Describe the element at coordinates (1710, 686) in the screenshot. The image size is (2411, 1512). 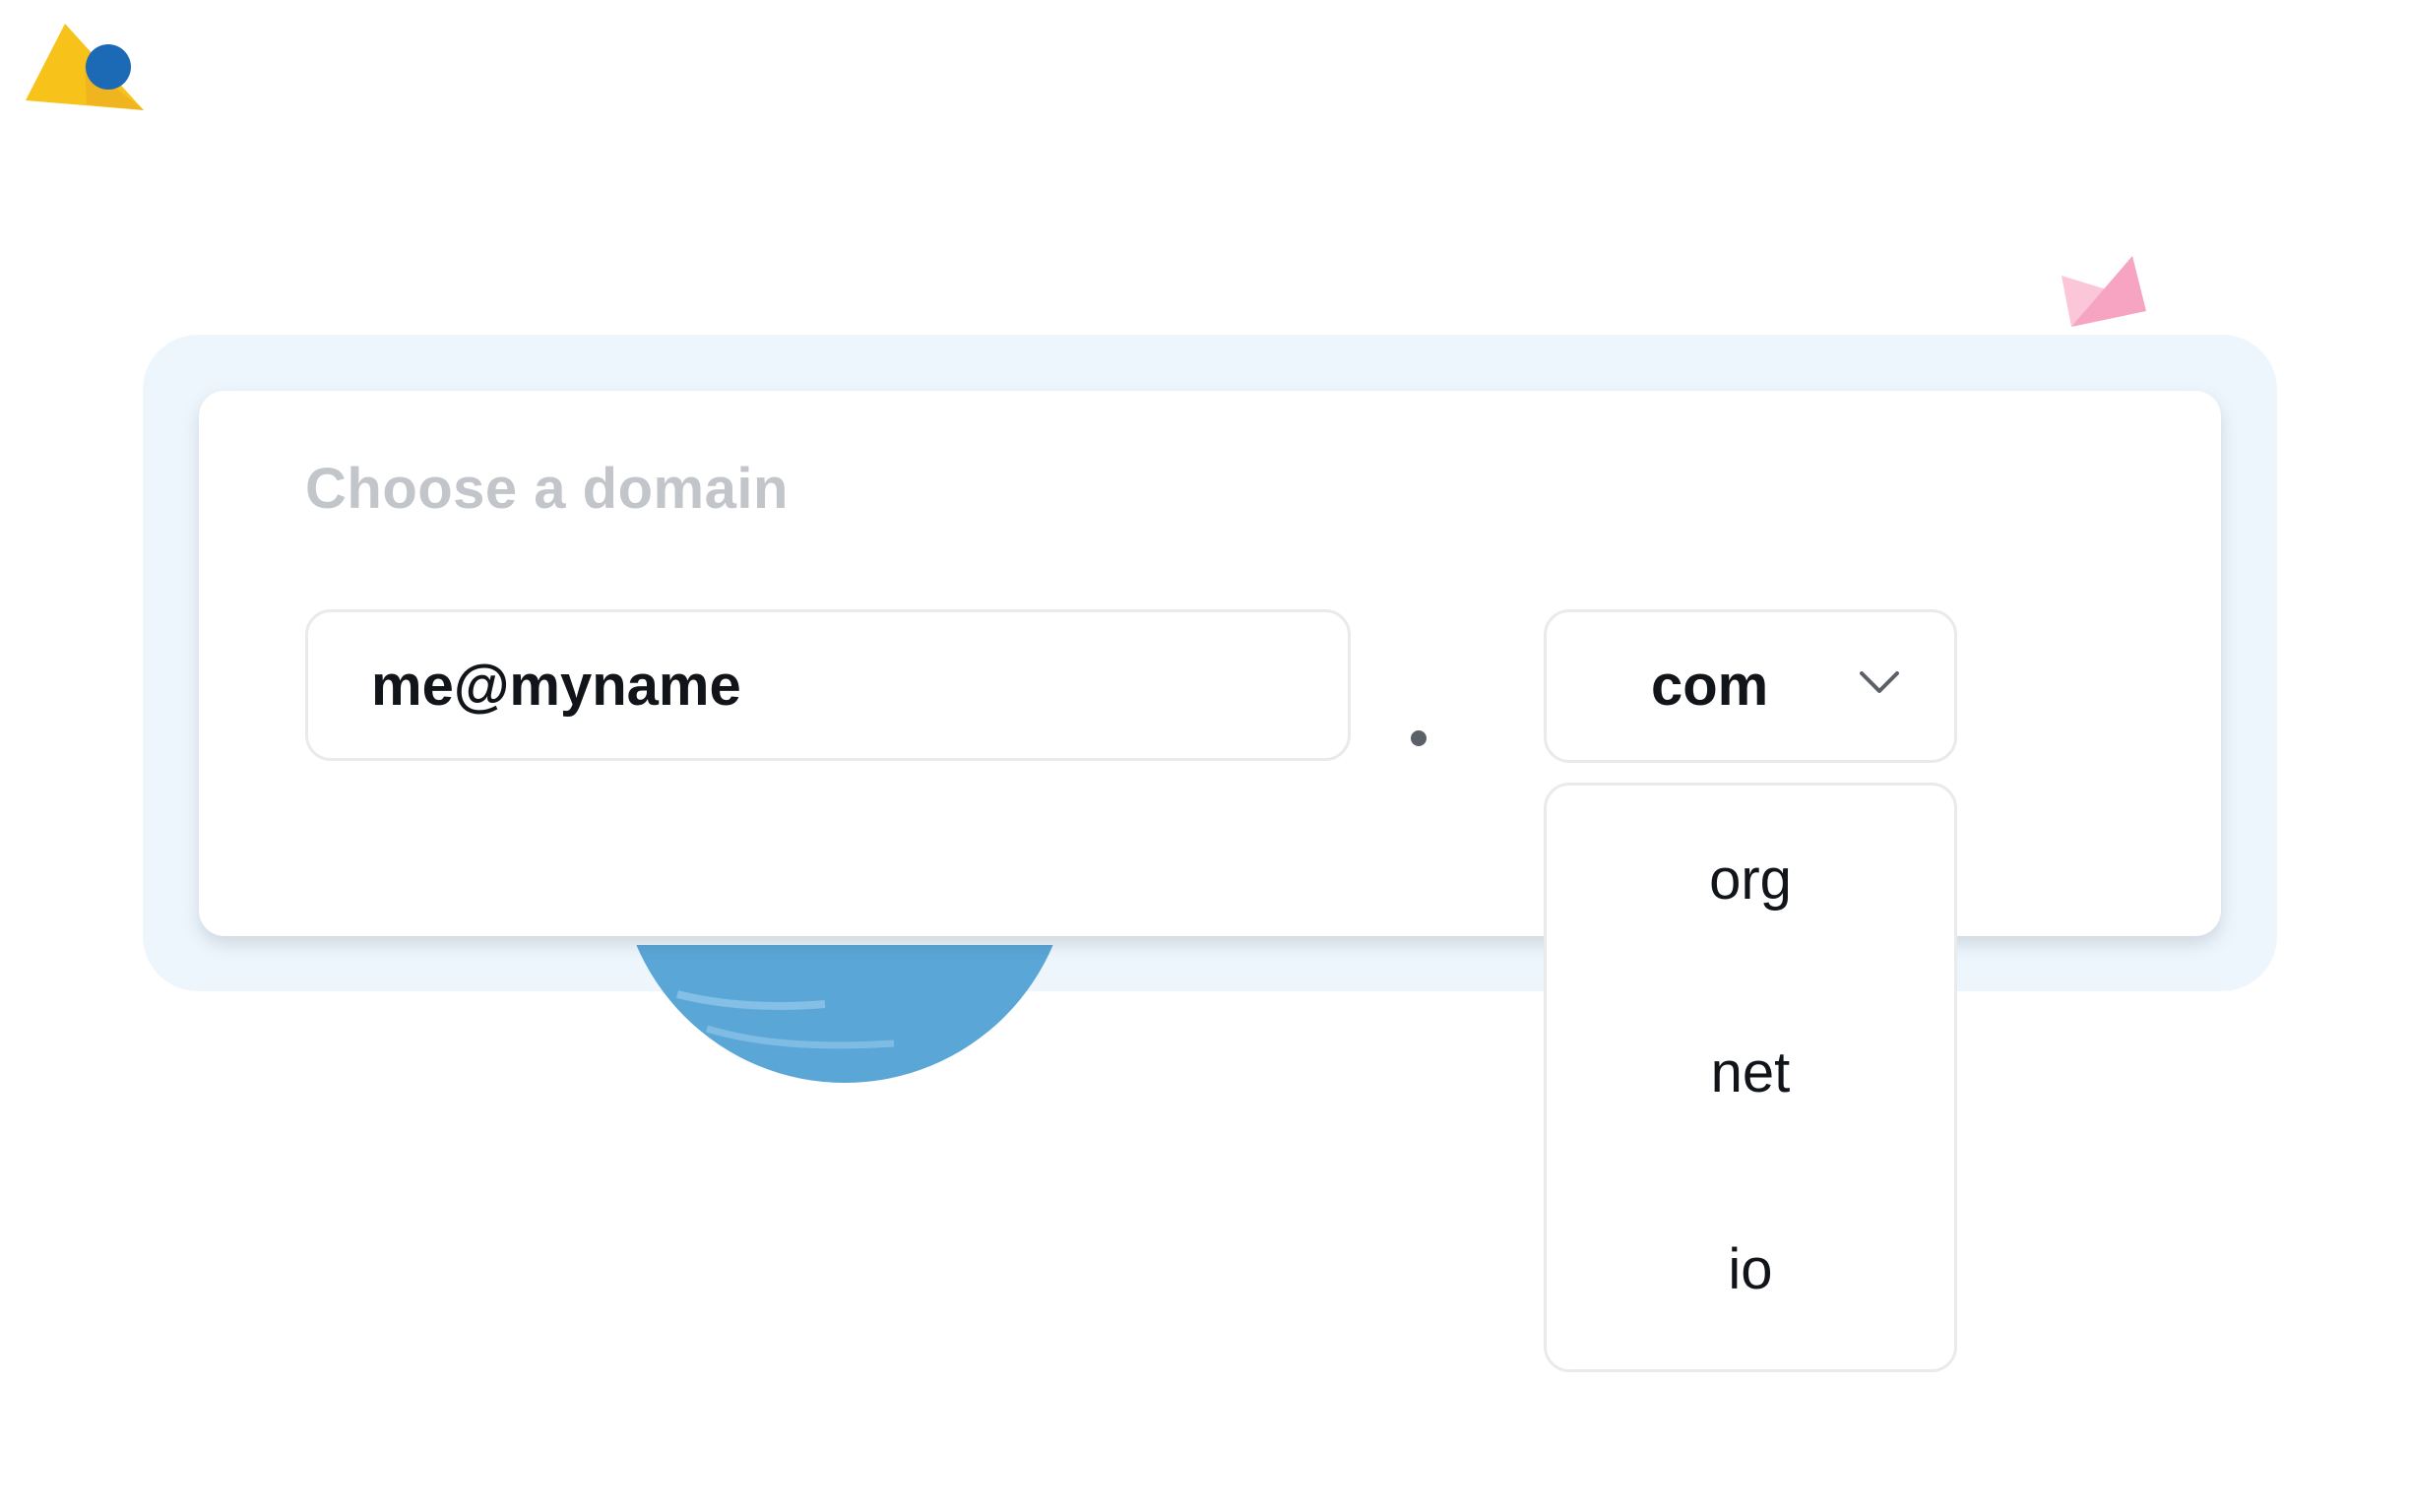
I see `tld-select-value: com` at that location.